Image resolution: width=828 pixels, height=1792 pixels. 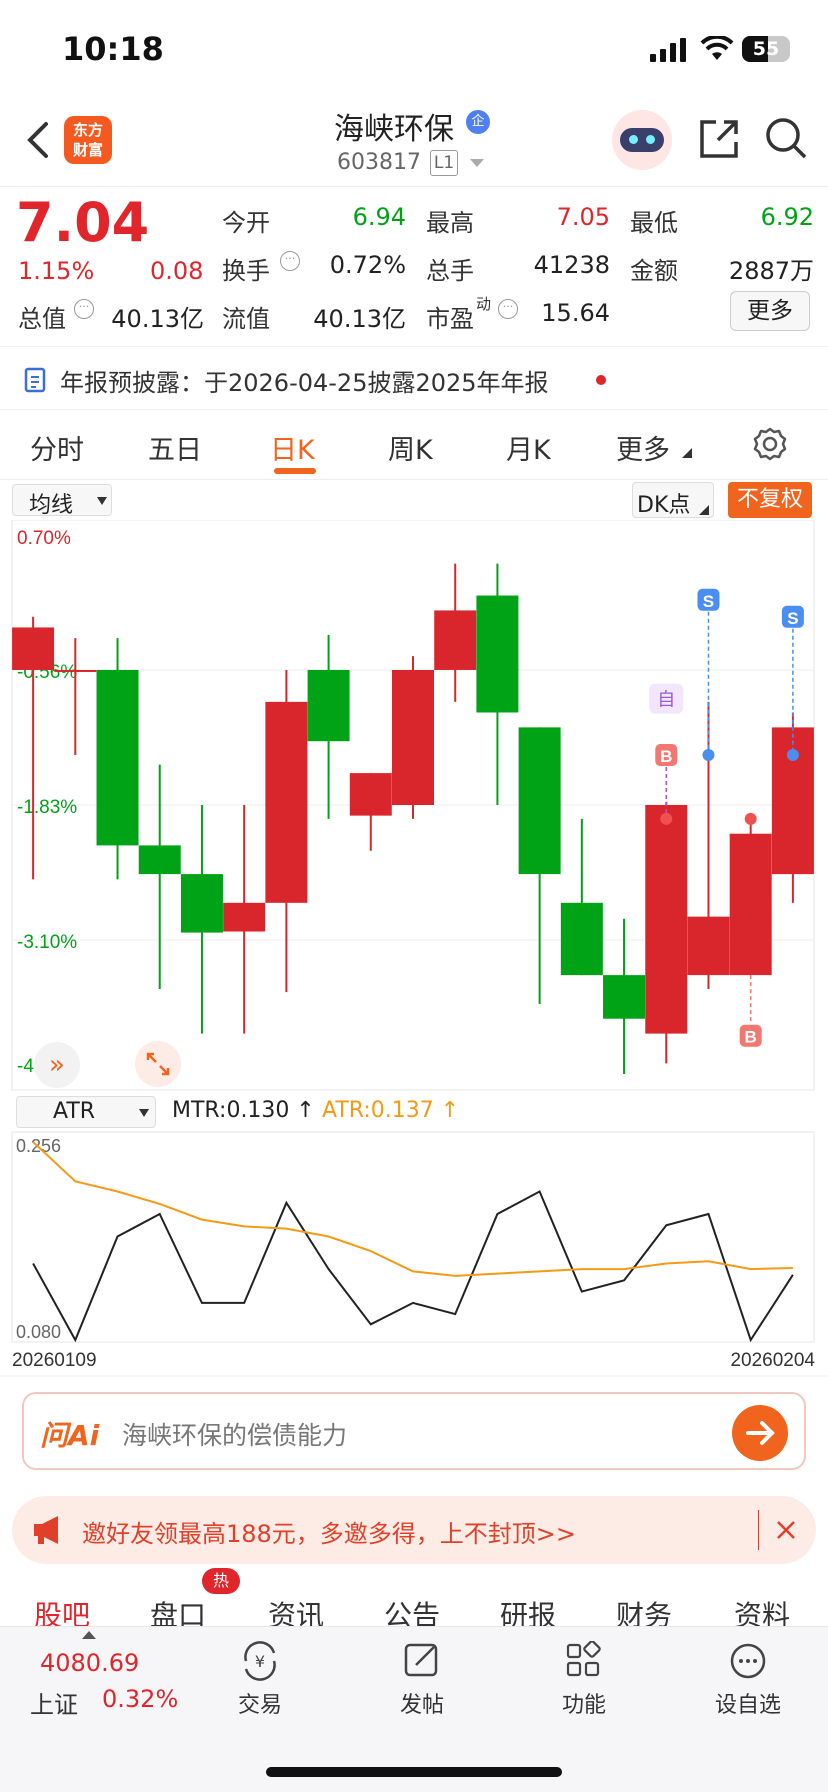 I want to click on high-label: 最高, so click(x=450, y=223).